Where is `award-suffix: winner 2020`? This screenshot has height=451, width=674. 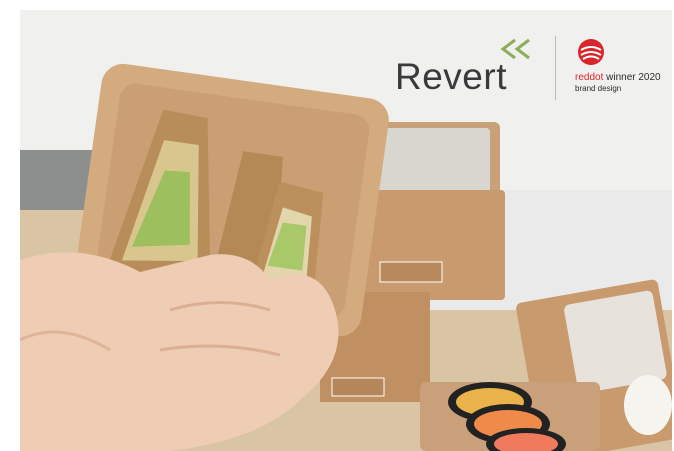 award-suffix: winner 2020 is located at coordinates (632, 77).